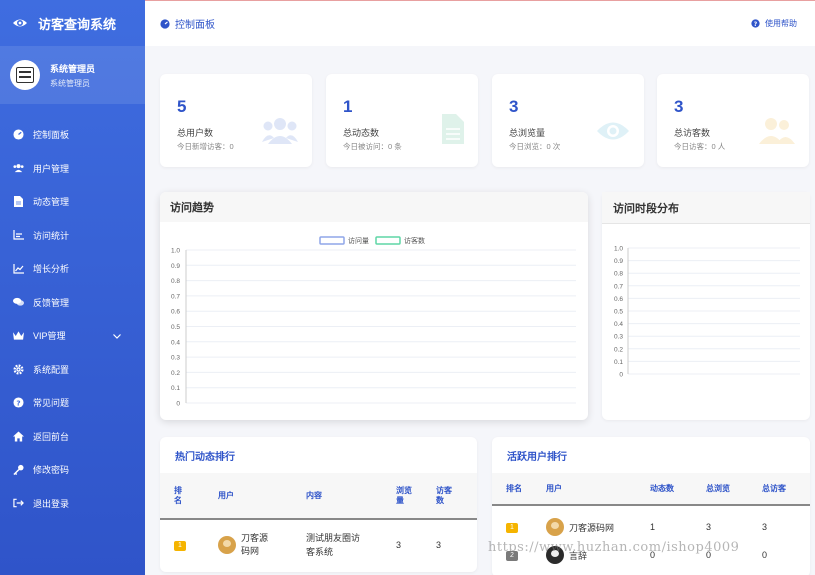 This screenshot has height=575, width=815. Describe the element at coordinates (614, 547) in the screenshot. I see `watermark: https://www.huzhan.com/ishop4009` at that location.